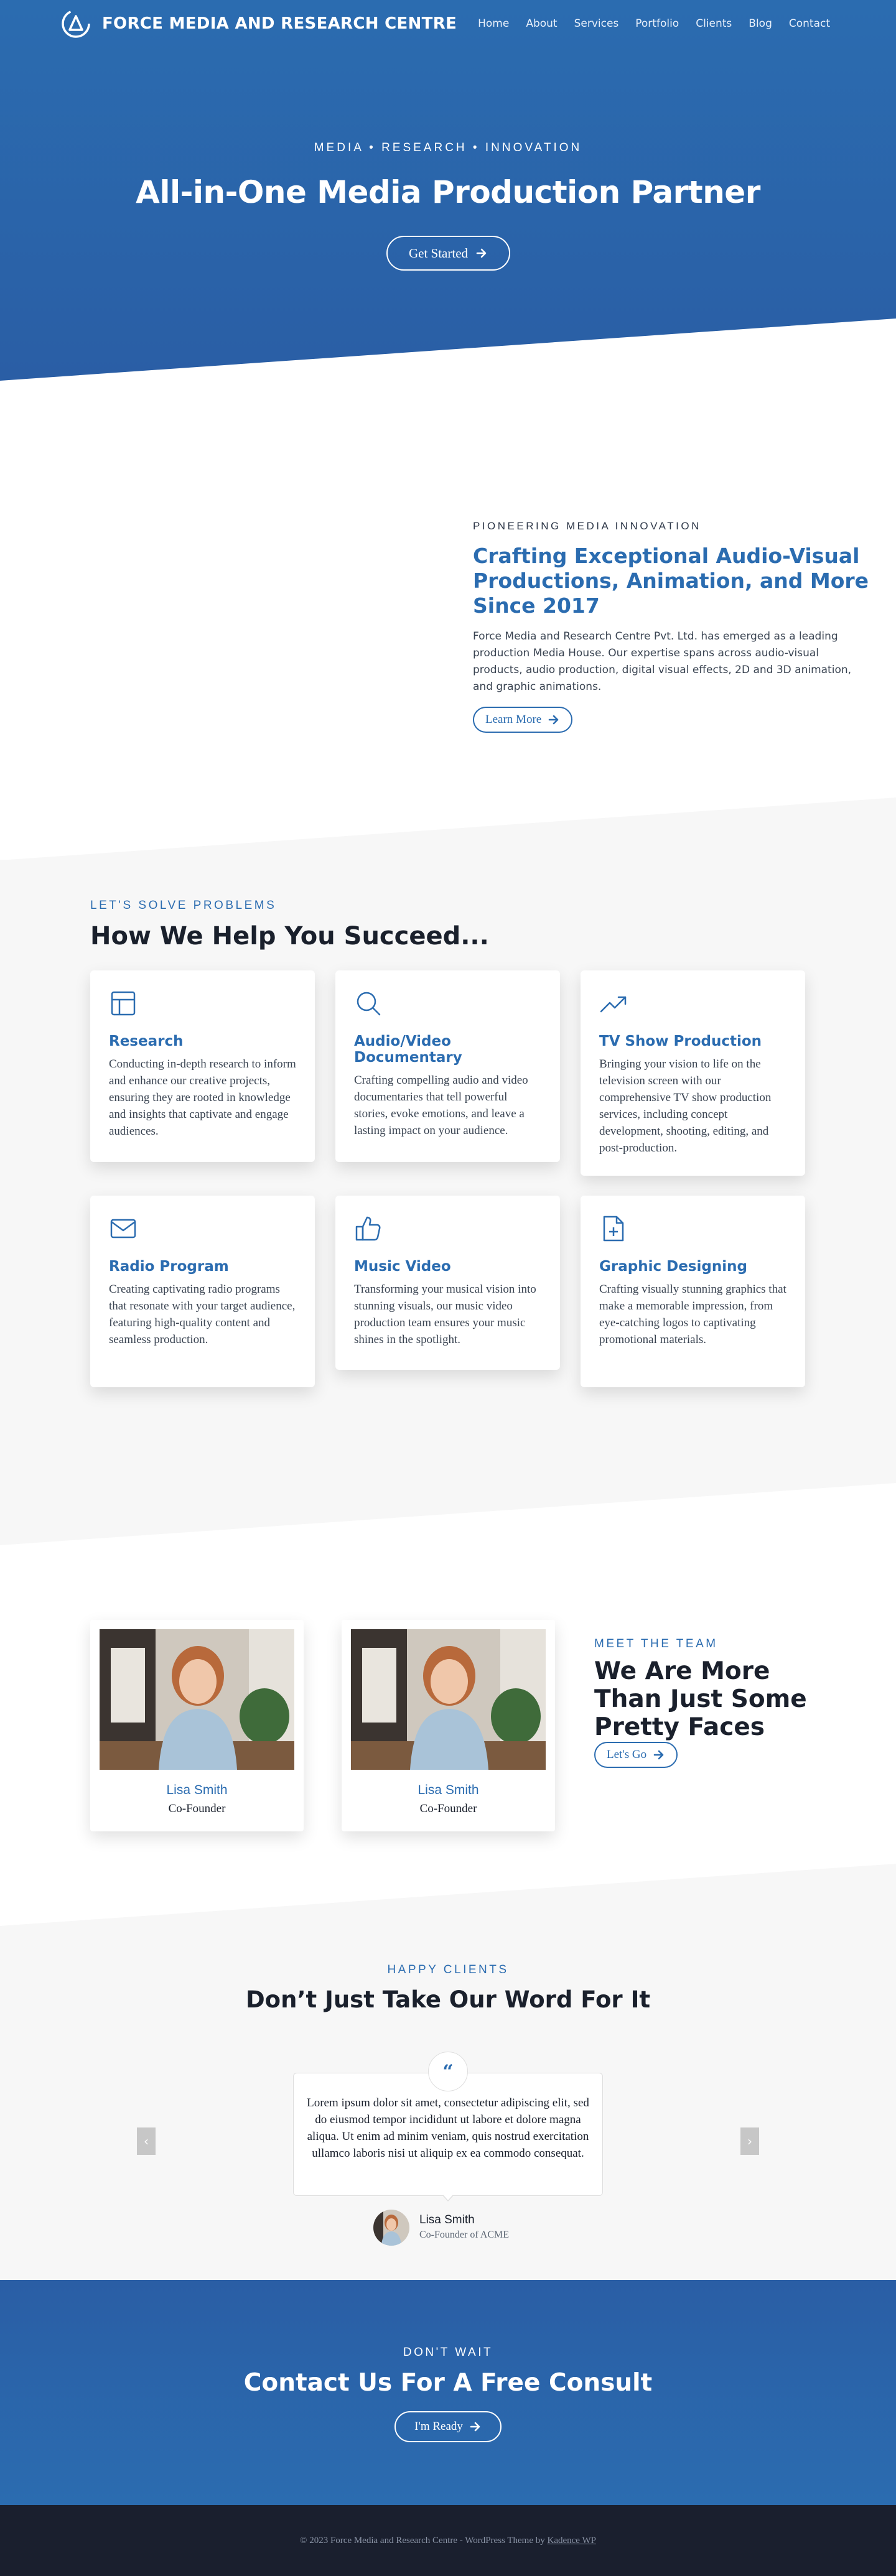 The image size is (896, 2576). What do you see at coordinates (146, 1041) in the screenshot?
I see `service-card-title: Research` at bounding box center [146, 1041].